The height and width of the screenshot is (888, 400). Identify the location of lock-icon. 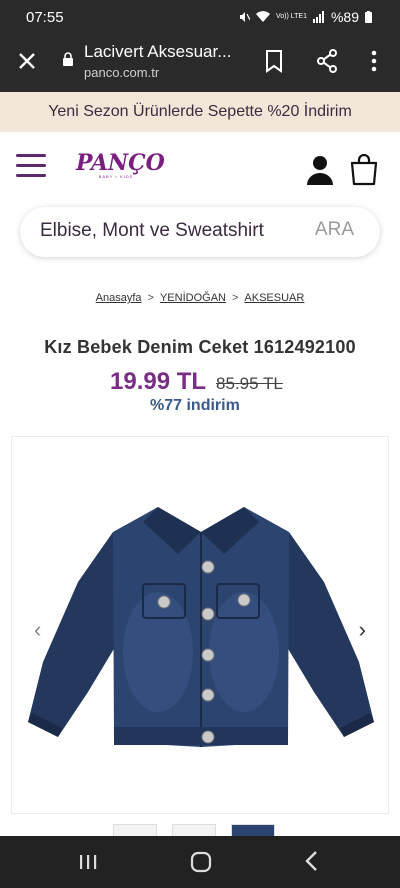
(68, 59).